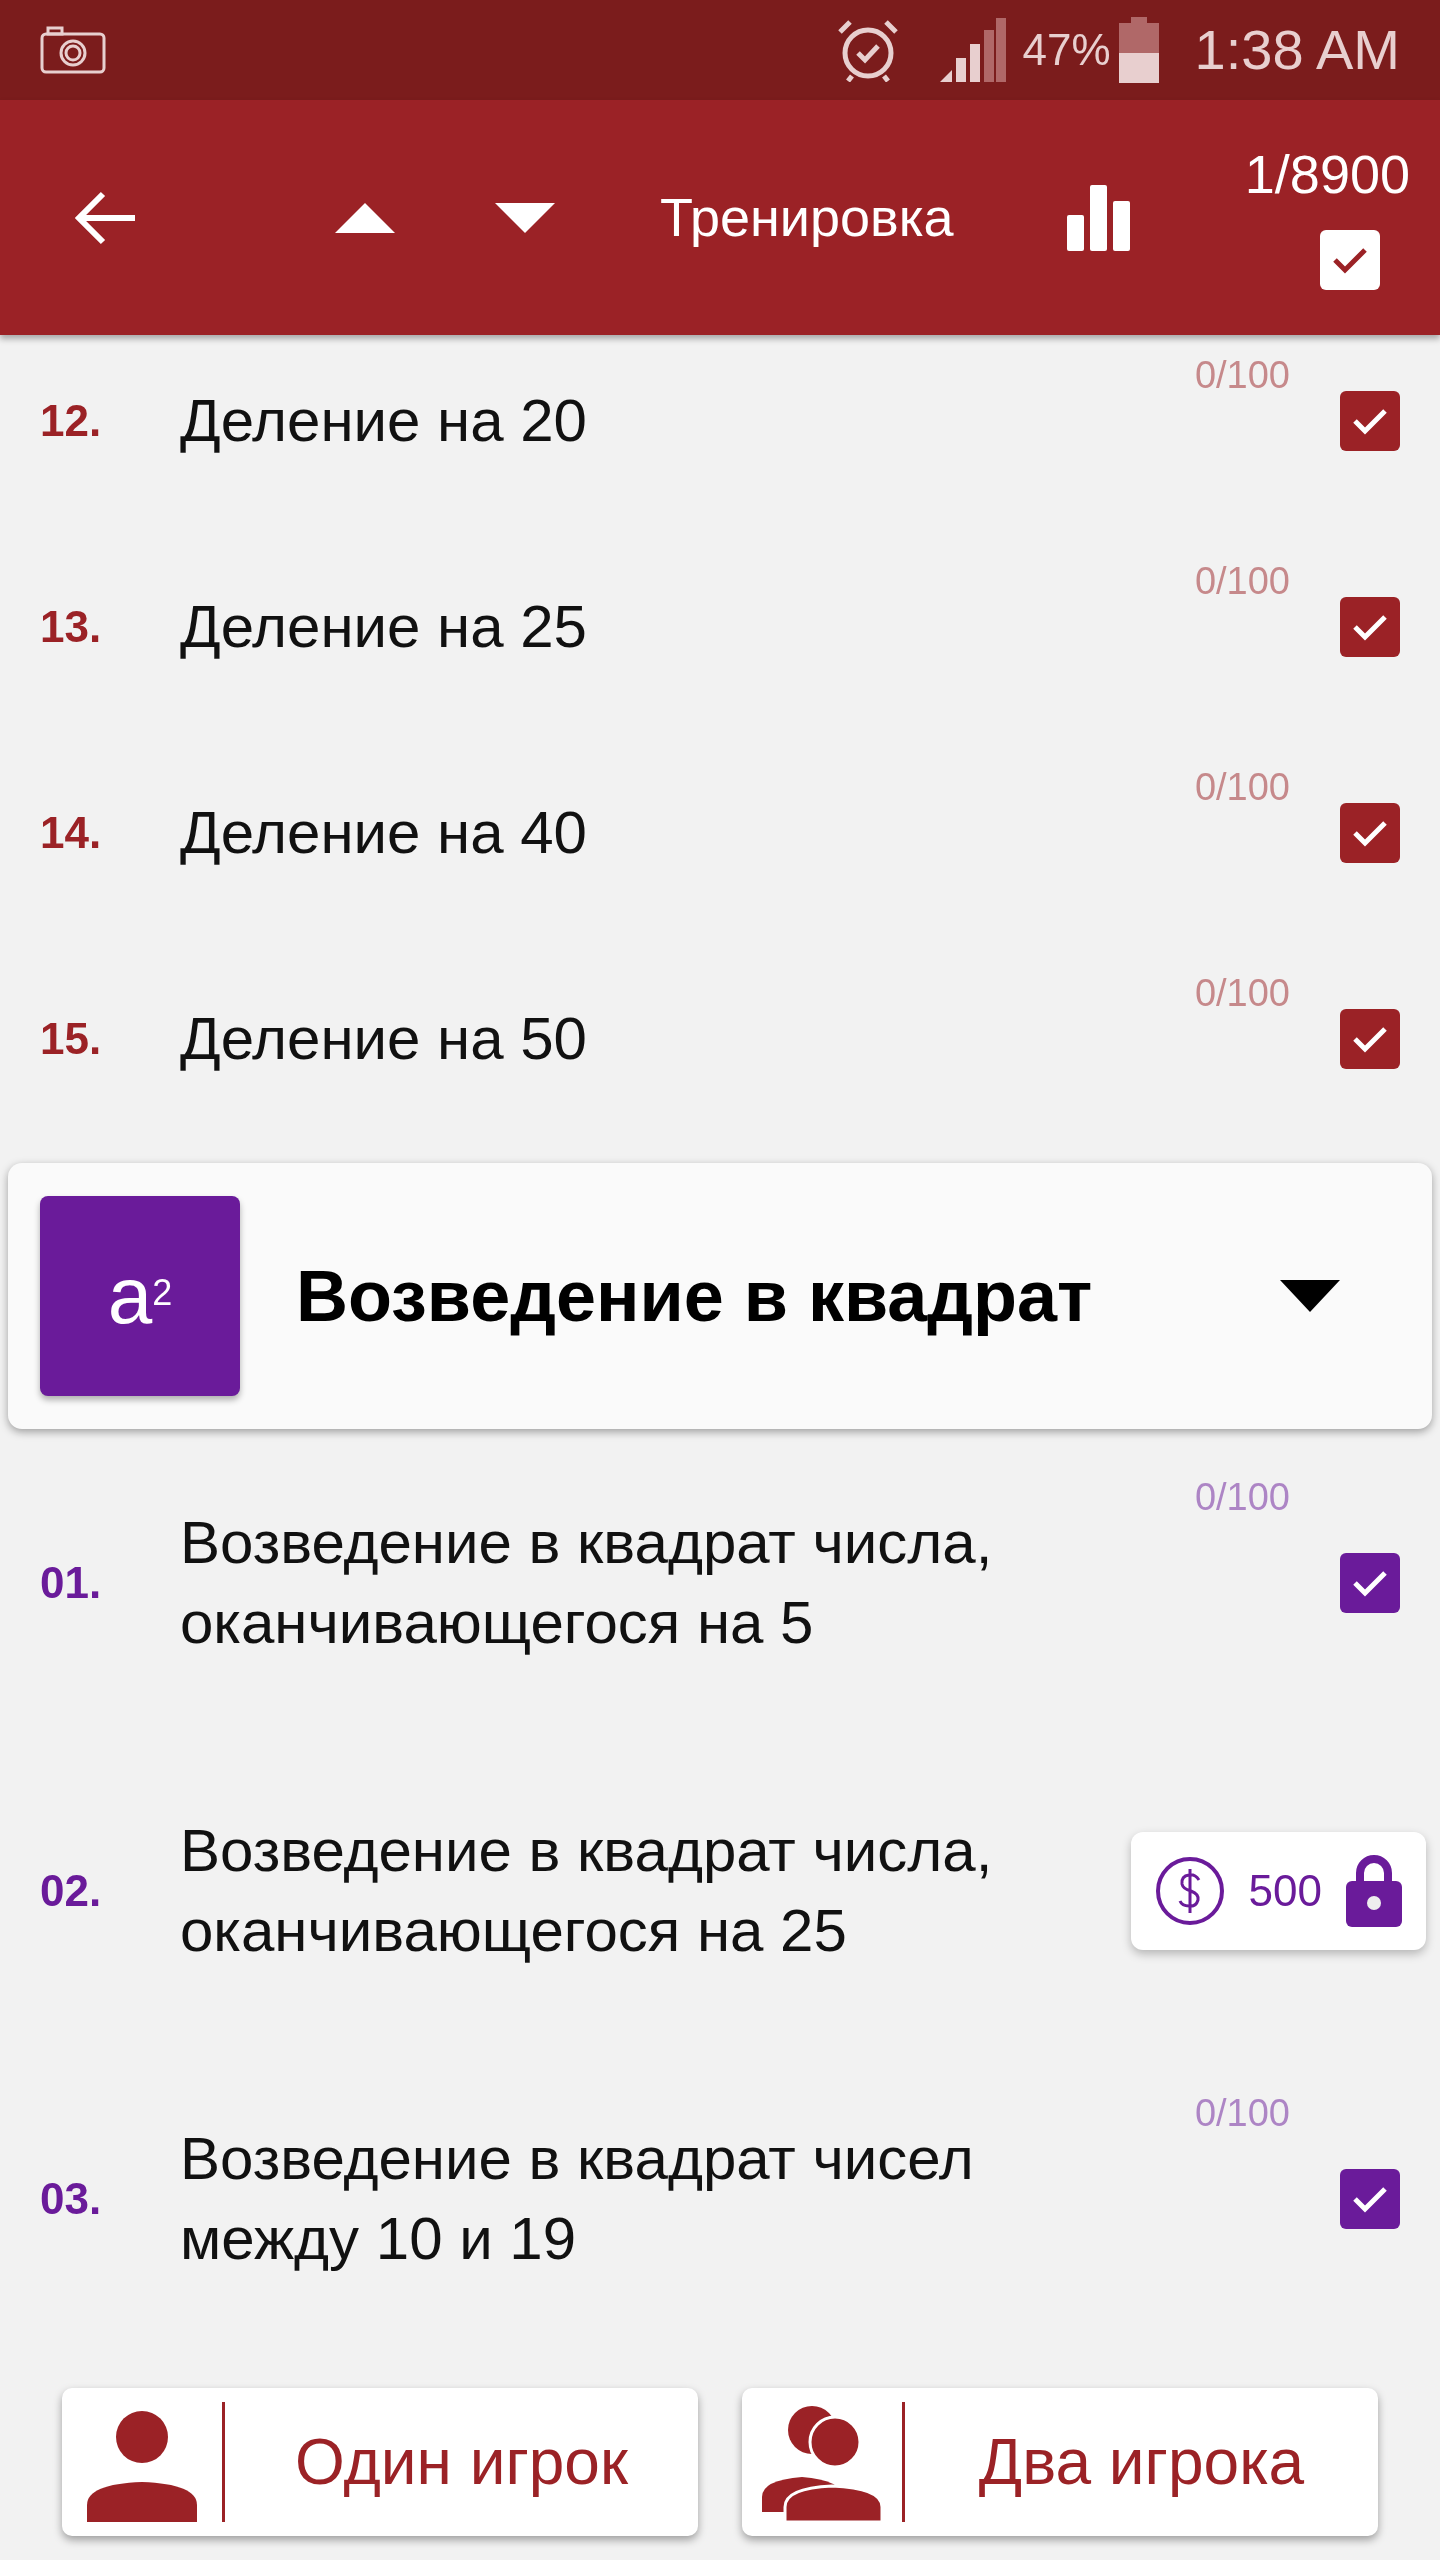  What do you see at coordinates (71, 1891) in the screenshot?
I see `item-number: 02.` at bounding box center [71, 1891].